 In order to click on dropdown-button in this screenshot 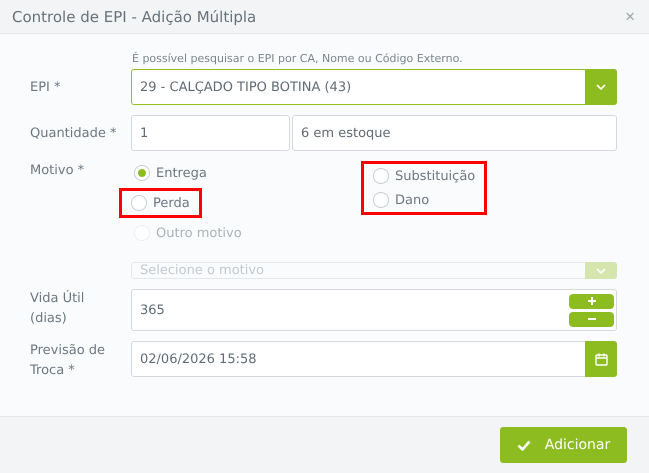, I will do `click(601, 87)`.